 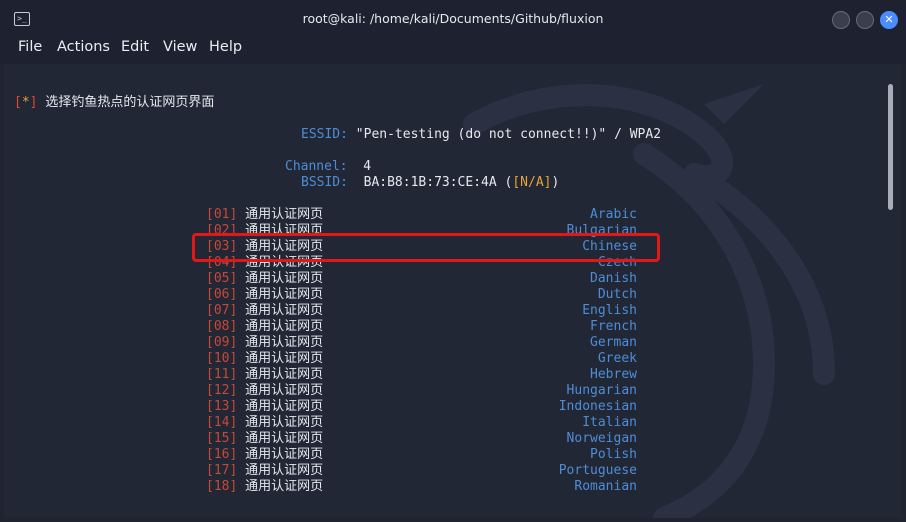 What do you see at coordinates (426, 247) in the screenshot?
I see `highlight-box` at bounding box center [426, 247].